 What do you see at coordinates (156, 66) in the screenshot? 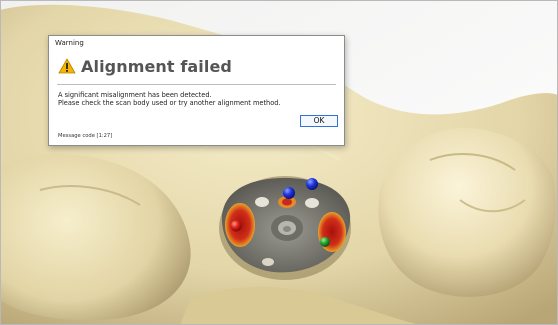
I see `dialog-heading: Alignment failed` at bounding box center [156, 66].